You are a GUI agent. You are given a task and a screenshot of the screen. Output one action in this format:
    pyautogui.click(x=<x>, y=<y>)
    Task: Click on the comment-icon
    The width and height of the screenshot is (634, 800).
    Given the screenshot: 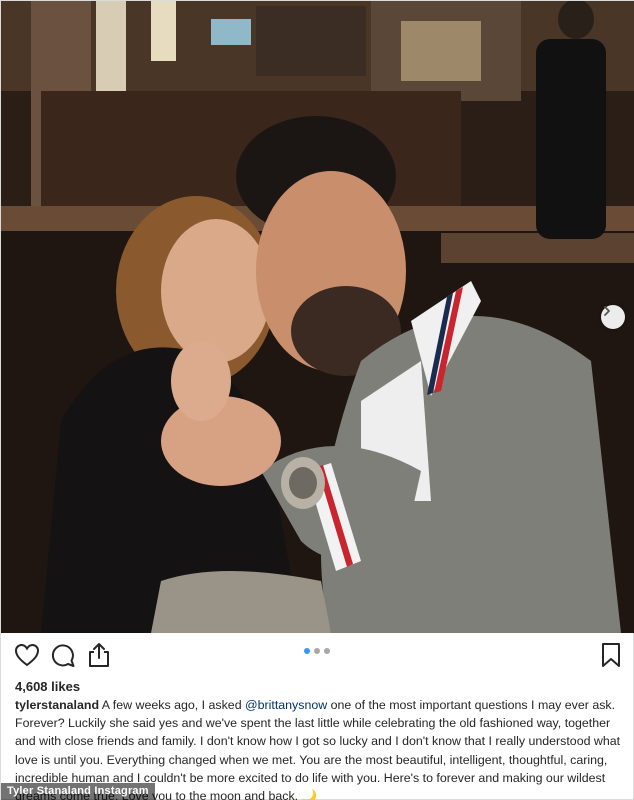 What is the action you would take?
    pyautogui.click(x=63, y=655)
    